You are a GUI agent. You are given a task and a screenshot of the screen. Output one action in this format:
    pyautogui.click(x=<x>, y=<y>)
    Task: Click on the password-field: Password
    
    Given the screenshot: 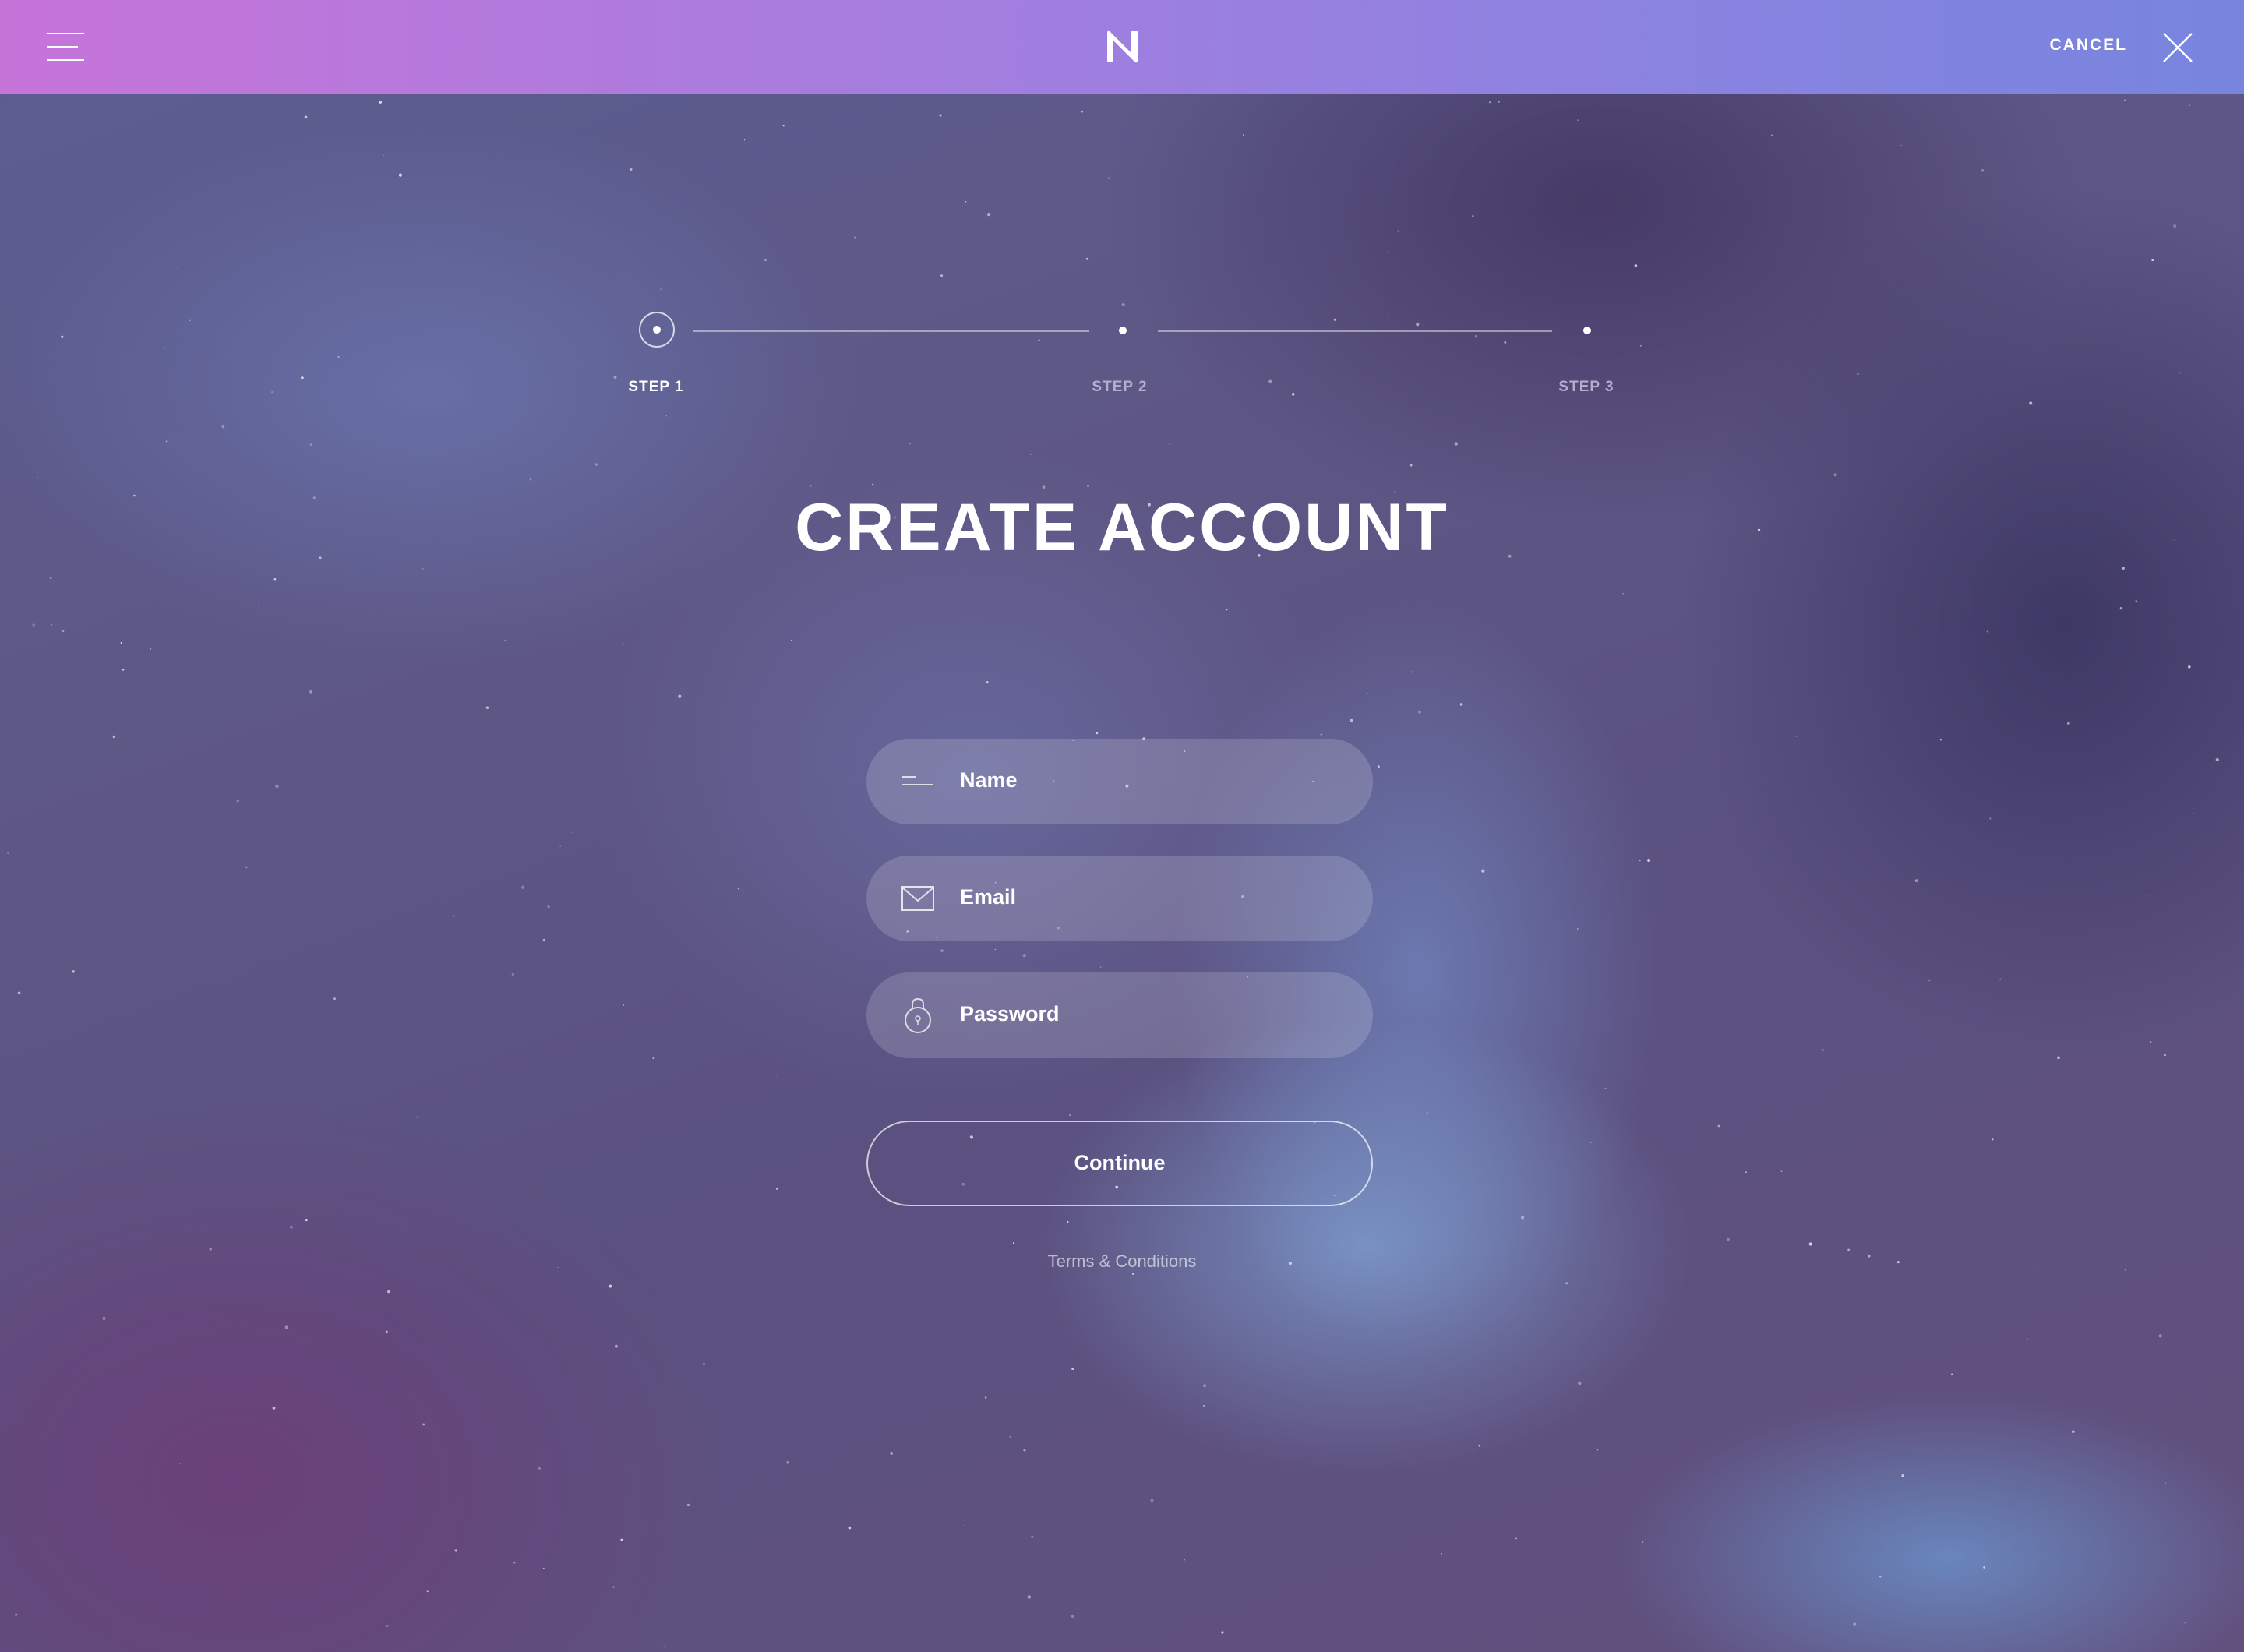 What is the action you would take?
    pyautogui.click(x=1119, y=1015)
    